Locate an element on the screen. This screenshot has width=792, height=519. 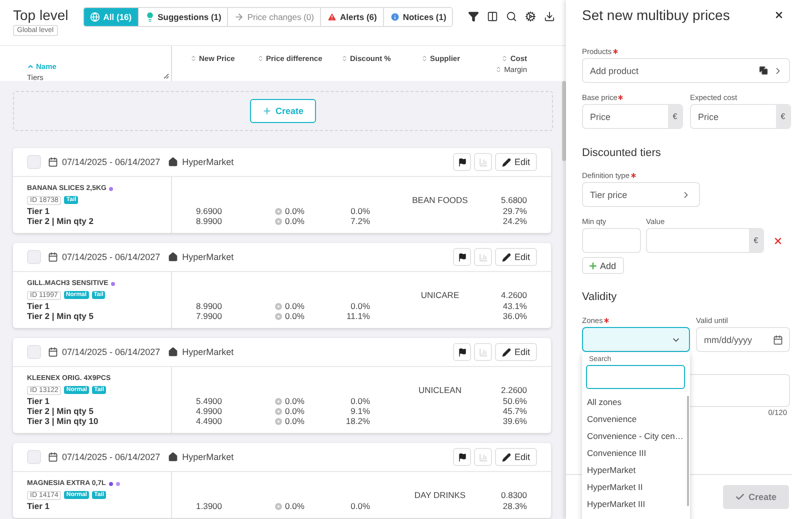
panel-title: Set new multibuy prices is located at coordinates (656, 15).